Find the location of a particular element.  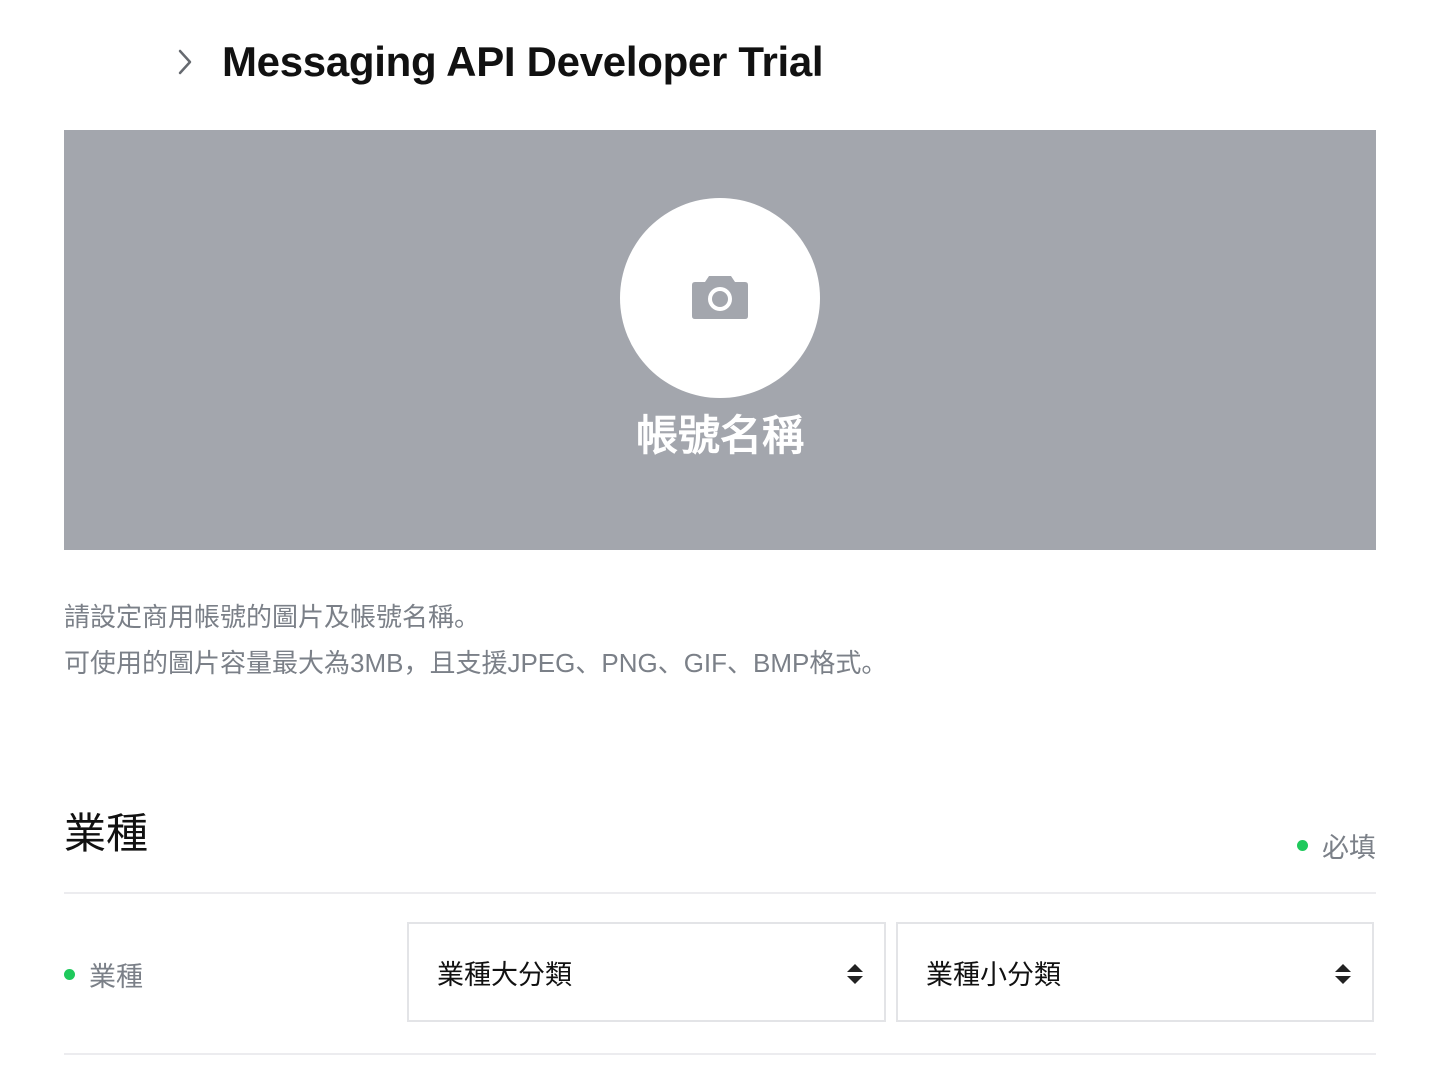

industry-field-label: 業種 is located at coordinates (103, 974).